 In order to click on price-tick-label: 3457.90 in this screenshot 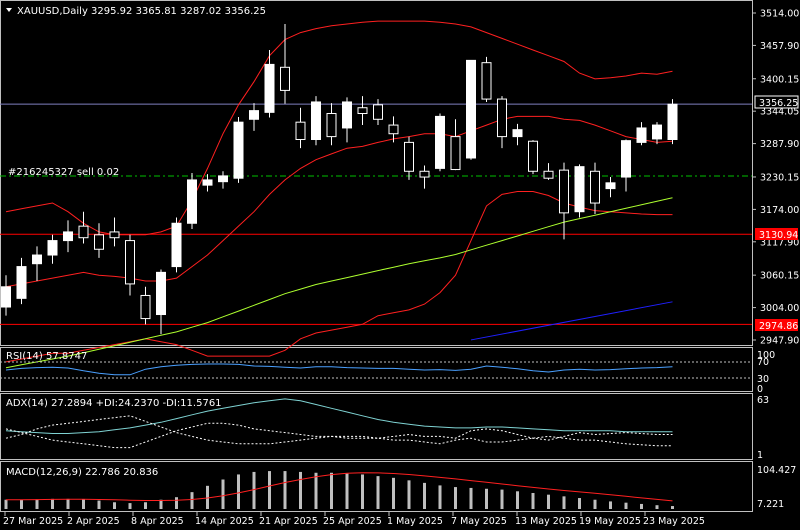, I will do `click(779, 46)`.